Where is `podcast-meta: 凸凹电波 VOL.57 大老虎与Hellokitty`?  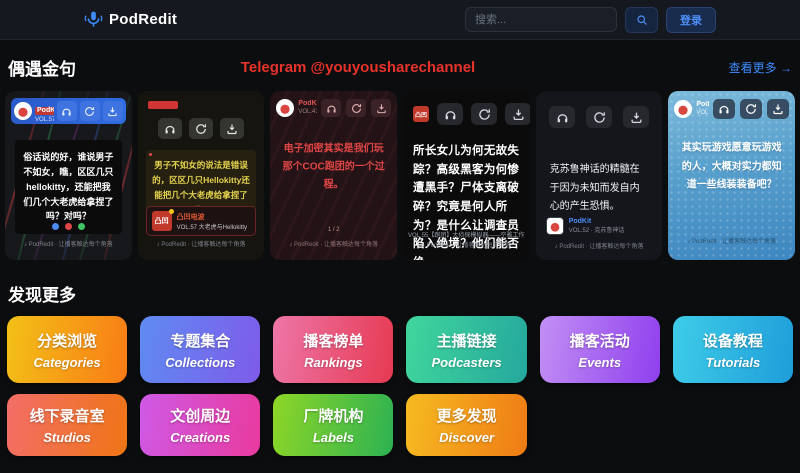 podcast-meta: 凸凹电波 VOL.57 大老虎与Hellokitty is located at coordinates (212, 221).